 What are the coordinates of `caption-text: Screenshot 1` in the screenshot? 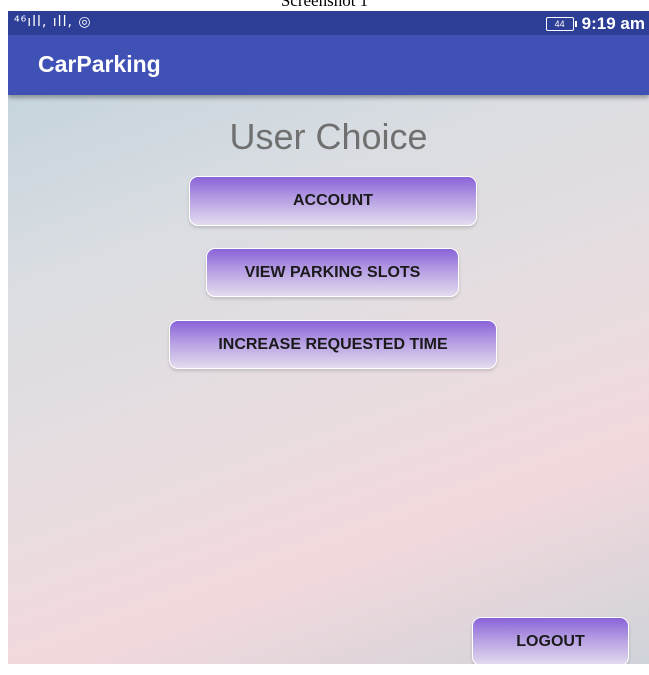 It's located at (324, 5).